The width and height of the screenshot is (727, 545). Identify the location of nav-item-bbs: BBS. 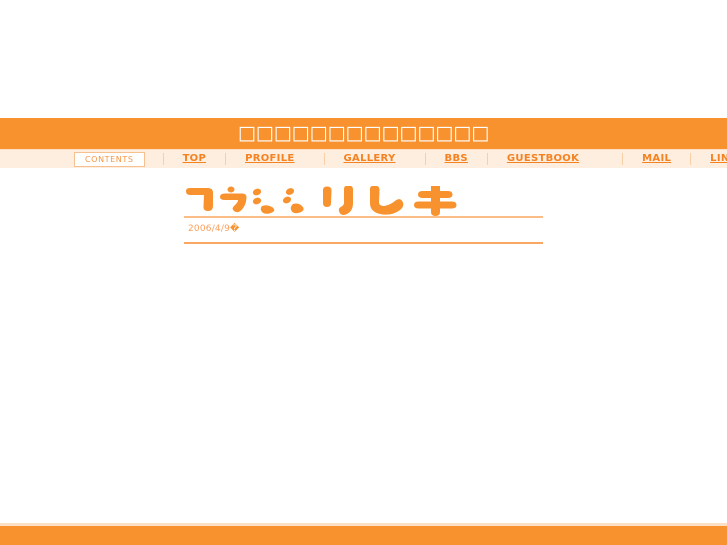
(456, 159).